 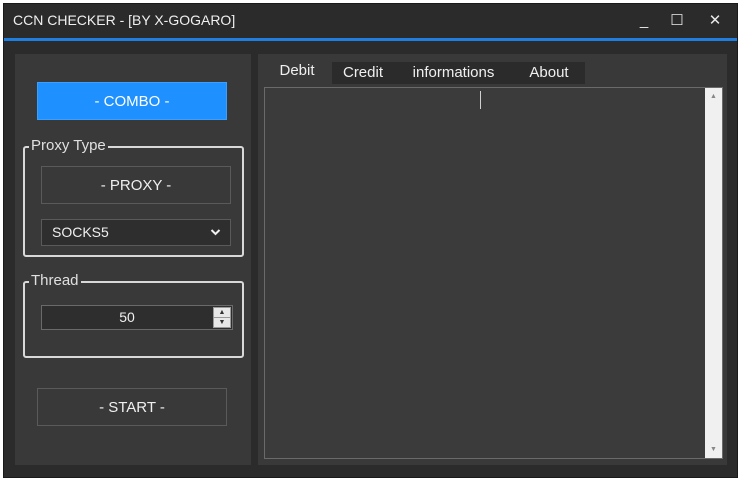 What do you see at coordinates (363, 73) in the screenshot?
I see `tab-credit: Credit` at bounding box center [363, 73].